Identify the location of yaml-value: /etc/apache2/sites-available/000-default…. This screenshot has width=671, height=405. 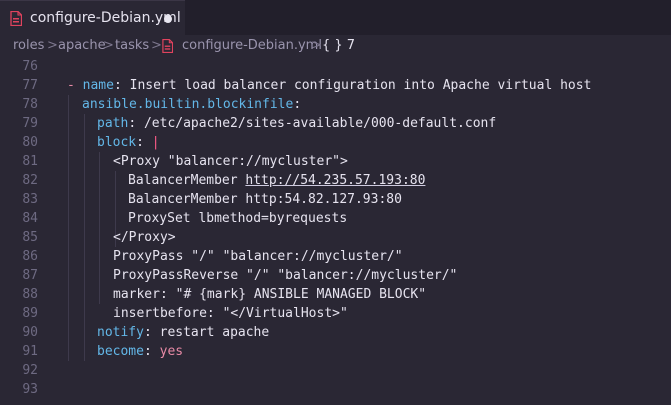
(320, 123).